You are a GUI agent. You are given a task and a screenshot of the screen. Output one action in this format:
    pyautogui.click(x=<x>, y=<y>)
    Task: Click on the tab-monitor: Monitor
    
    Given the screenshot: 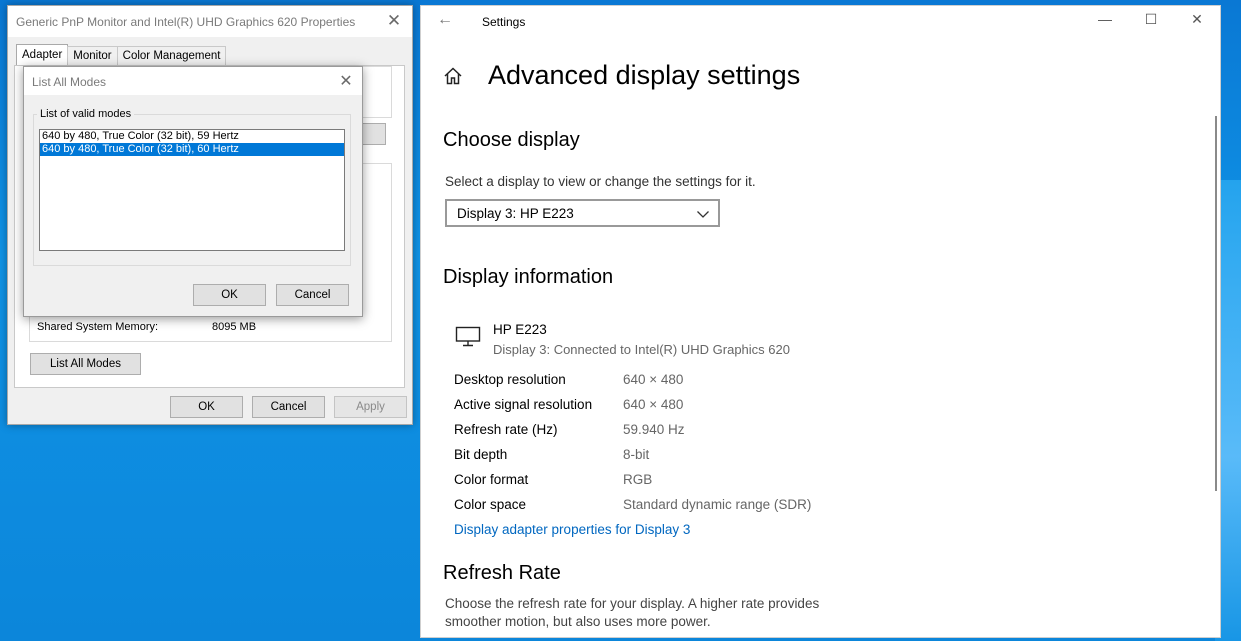 What is the action you would take?
    pyautogui.click(x=92, y=55)
    